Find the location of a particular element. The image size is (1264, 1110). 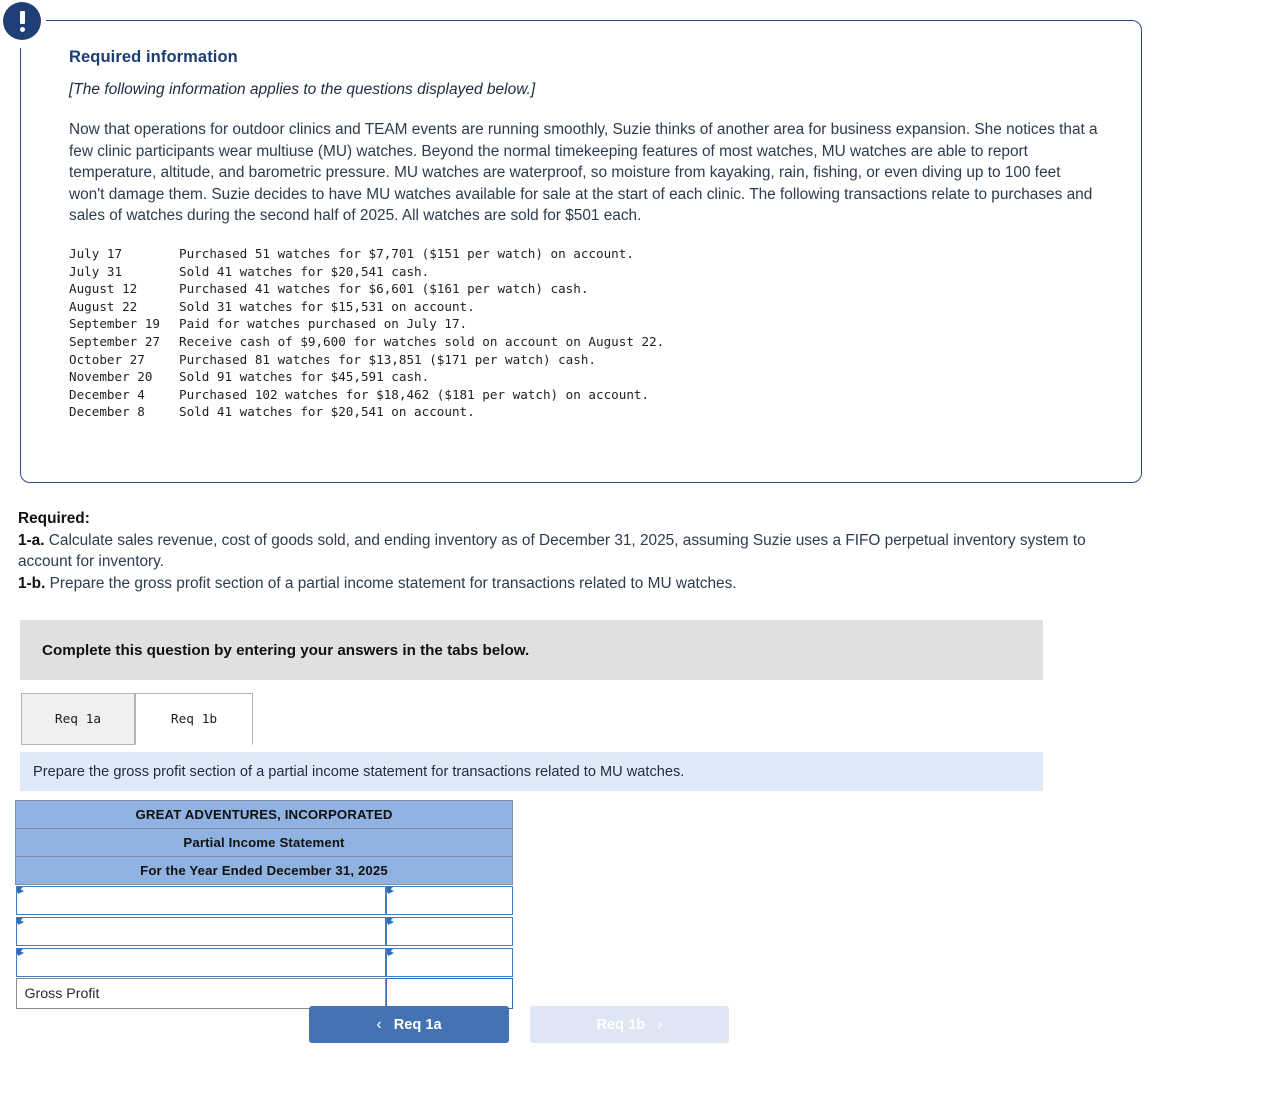

statement-type-header: Partial Income Statement is located at coordinates (264, 842).